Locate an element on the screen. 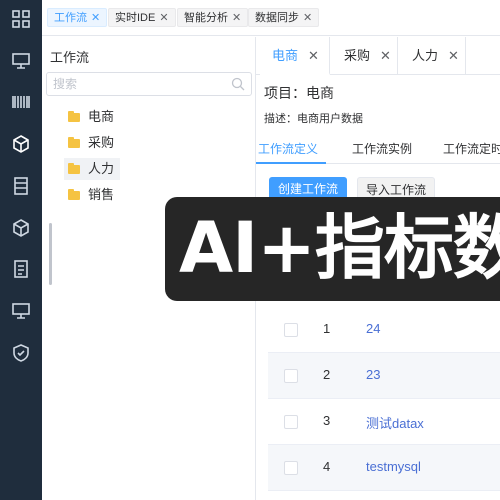 This screenshot has width=500, height=500. search-placeholder: 搜索 is located at coordinates (65, 84).